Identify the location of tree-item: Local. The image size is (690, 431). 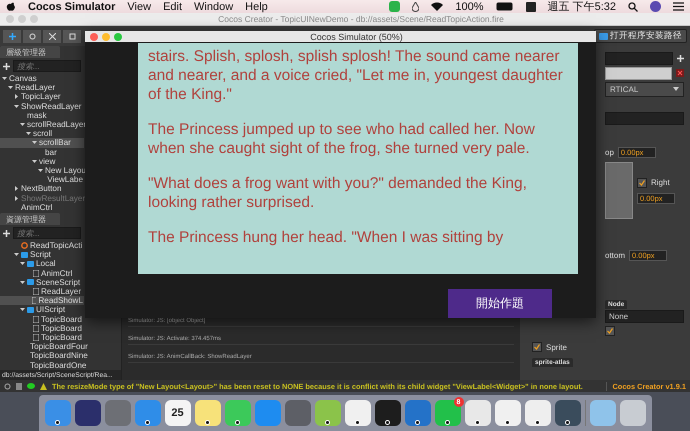
(28, 264).